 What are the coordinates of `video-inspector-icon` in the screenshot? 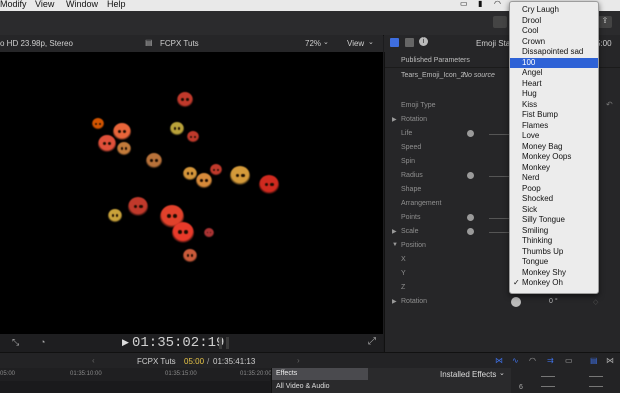 It's located at (409, 42).